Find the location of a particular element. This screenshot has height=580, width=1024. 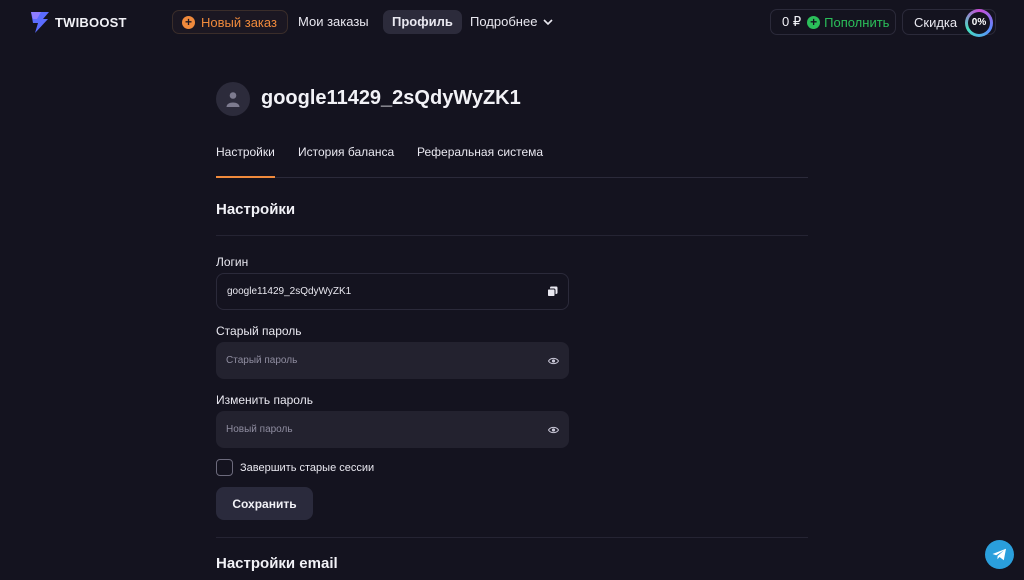

discount-badge: 0% is located at coordinates (979, 23).